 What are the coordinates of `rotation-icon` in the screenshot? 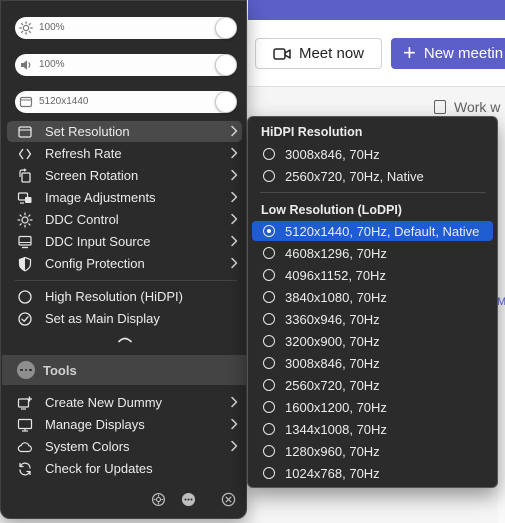 It's located at (25, 175).